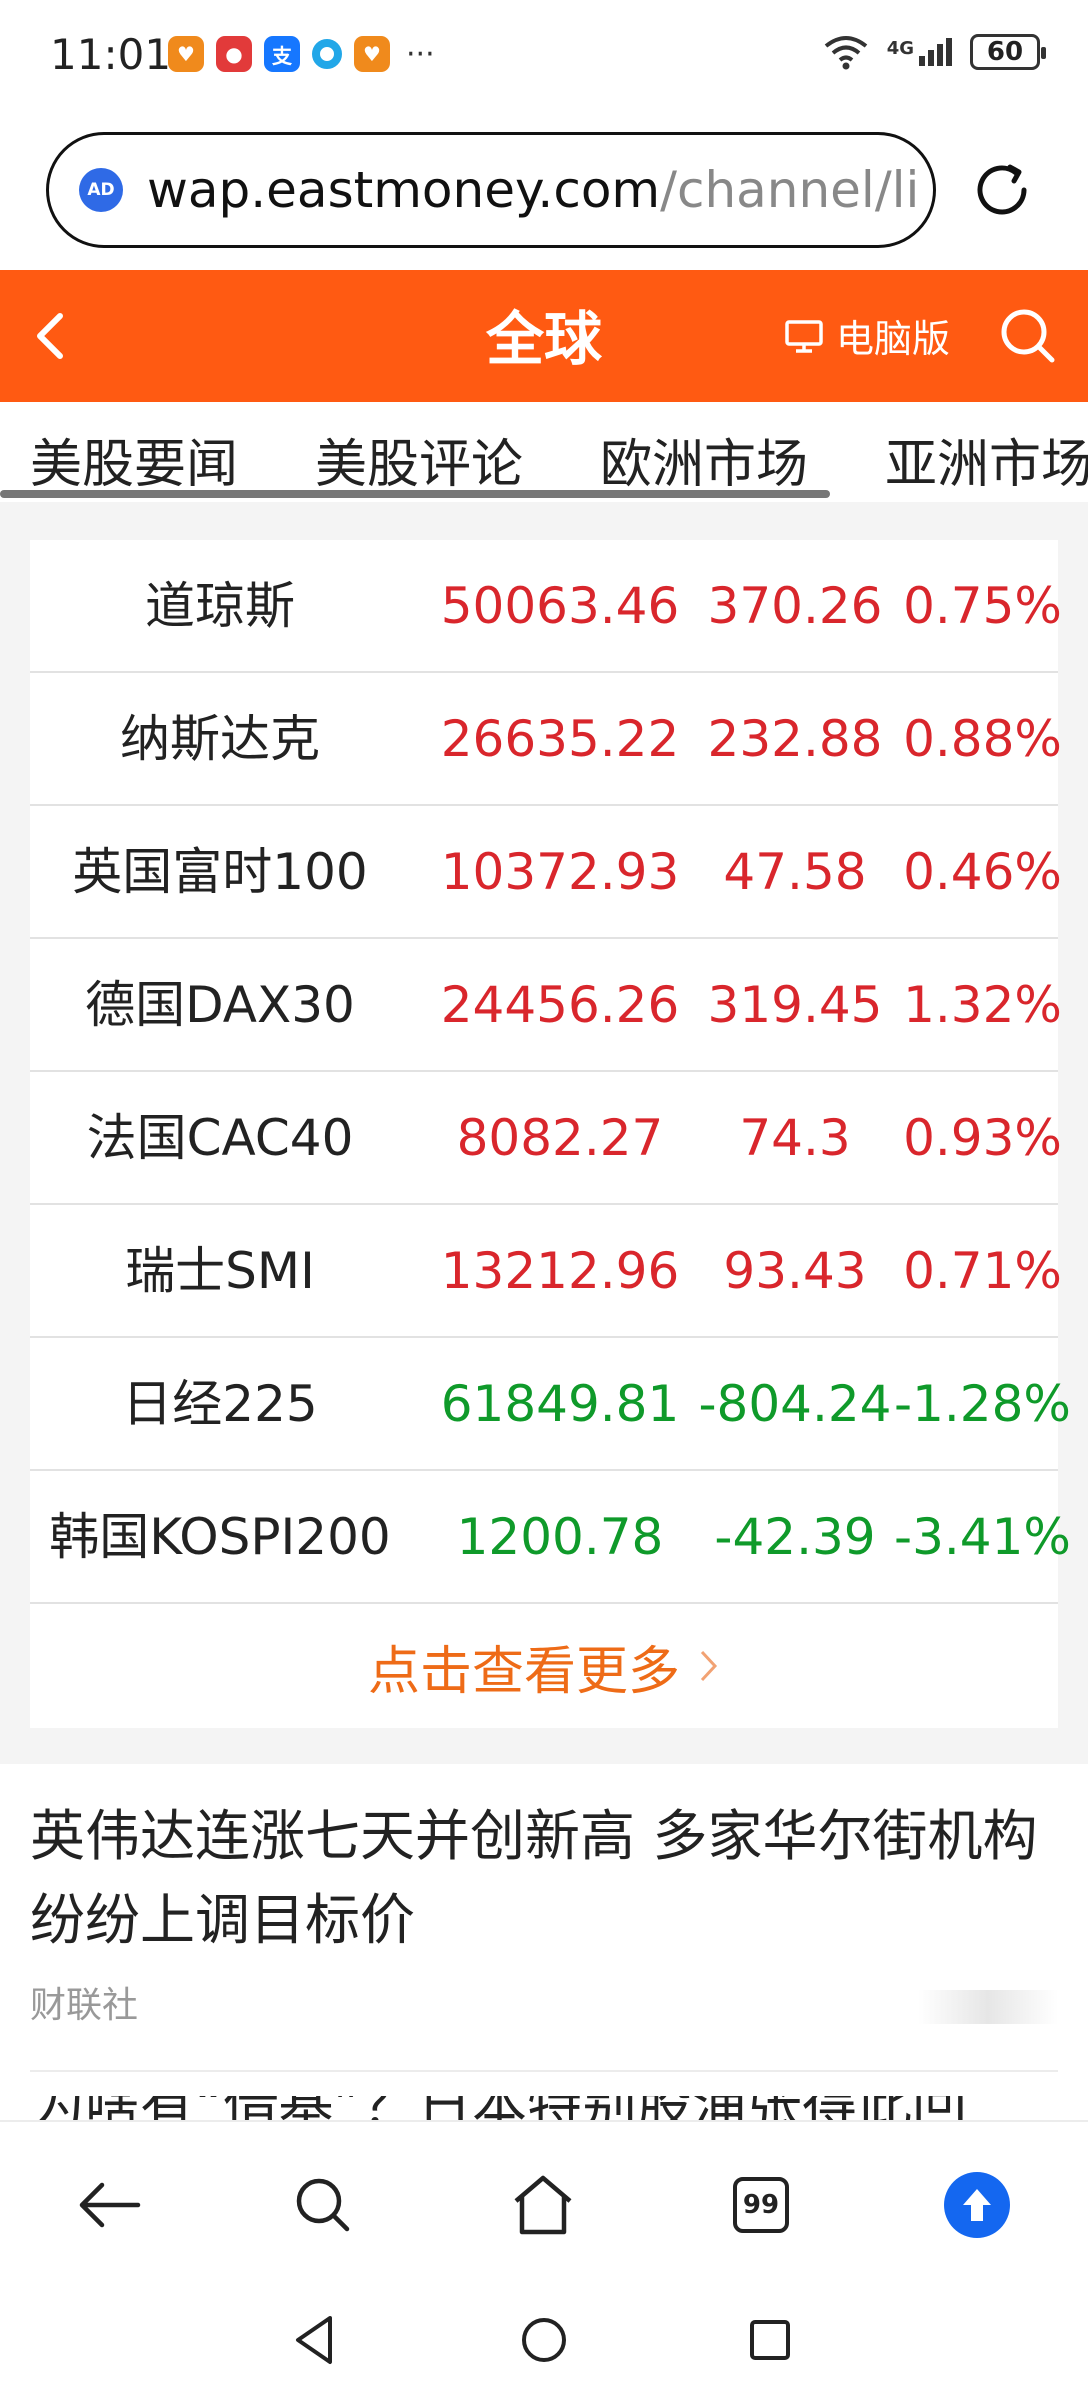 The height and width of the screenshot is (2400, 1088). What do you see at coordinates (982, 1138) in the screenshot?
I see `index-change-percent: 0.93%` at bounding box center [982, 1138].